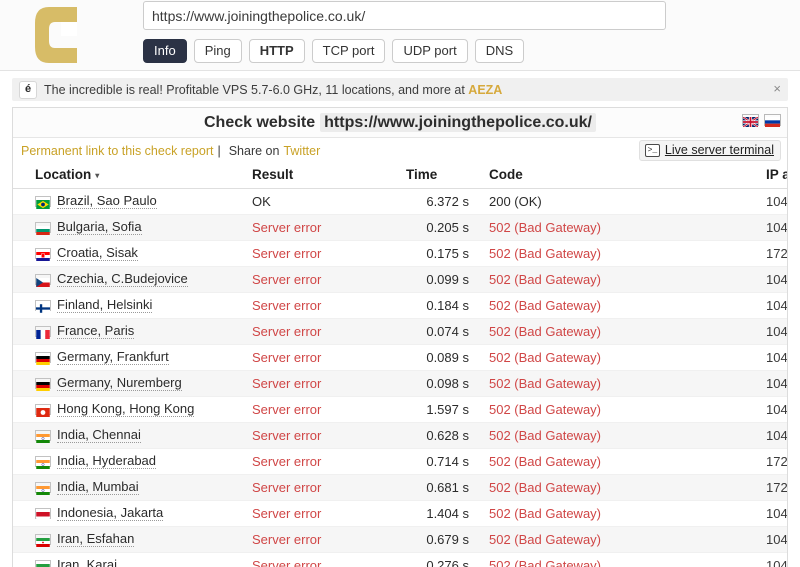  I want to click on cell-location: Iran, Esfahan, so click(129, 540).